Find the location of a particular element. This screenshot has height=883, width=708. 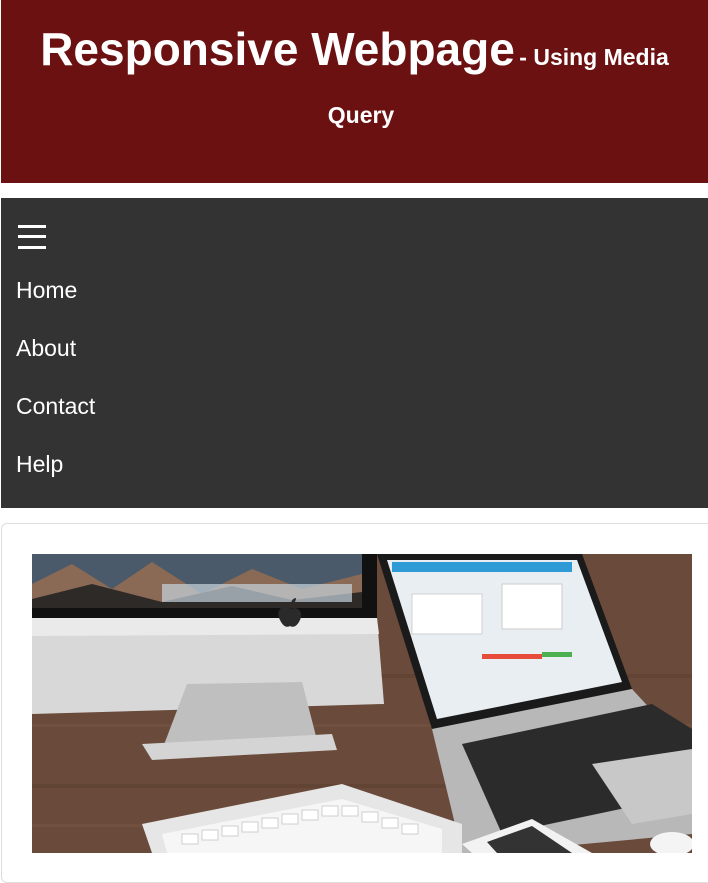

page-subtitle-continued: Query is located at coordinates (361, 115).